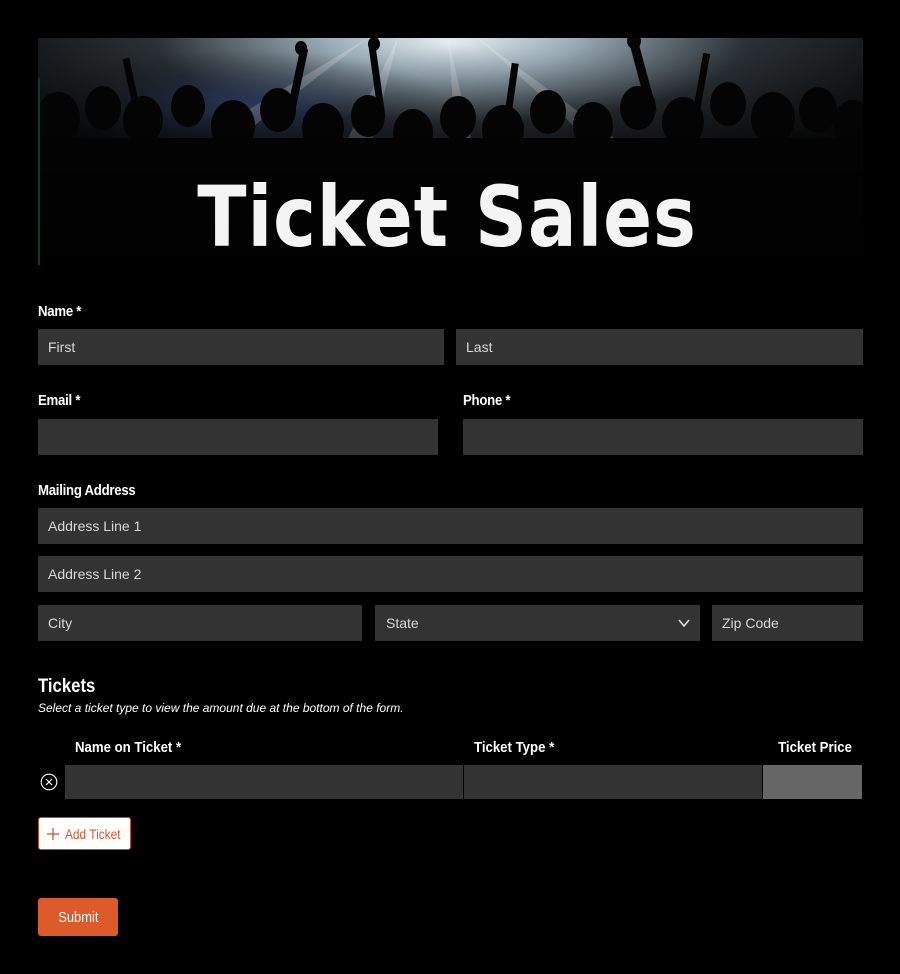  I want to click on add-ticket-button: Add Ticket, so click(84, 833).